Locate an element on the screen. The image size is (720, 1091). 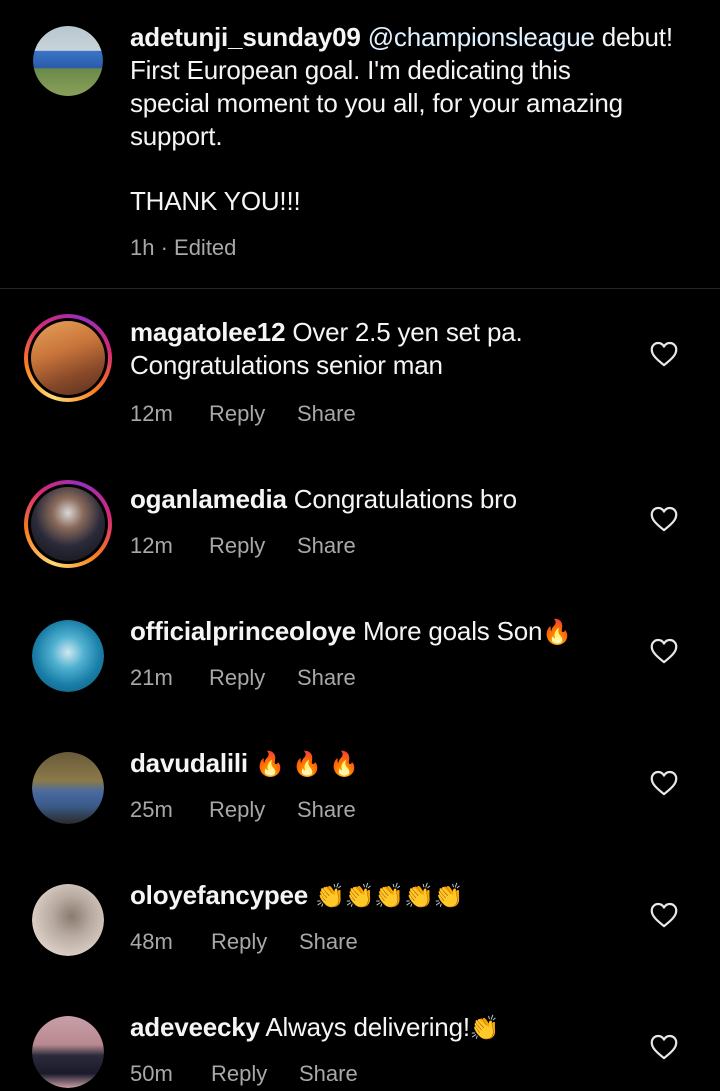
comment-text: officialprinceoloye More goals Son🔥 is located at coordinates (351, 632).